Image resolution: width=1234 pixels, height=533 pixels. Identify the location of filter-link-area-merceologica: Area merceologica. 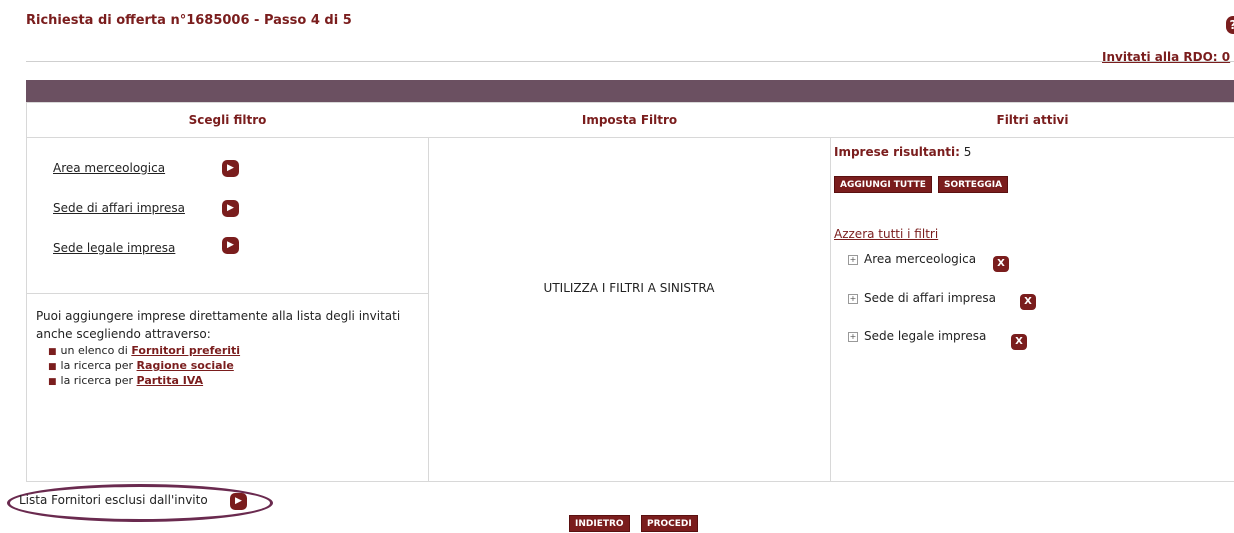
(109, 168).